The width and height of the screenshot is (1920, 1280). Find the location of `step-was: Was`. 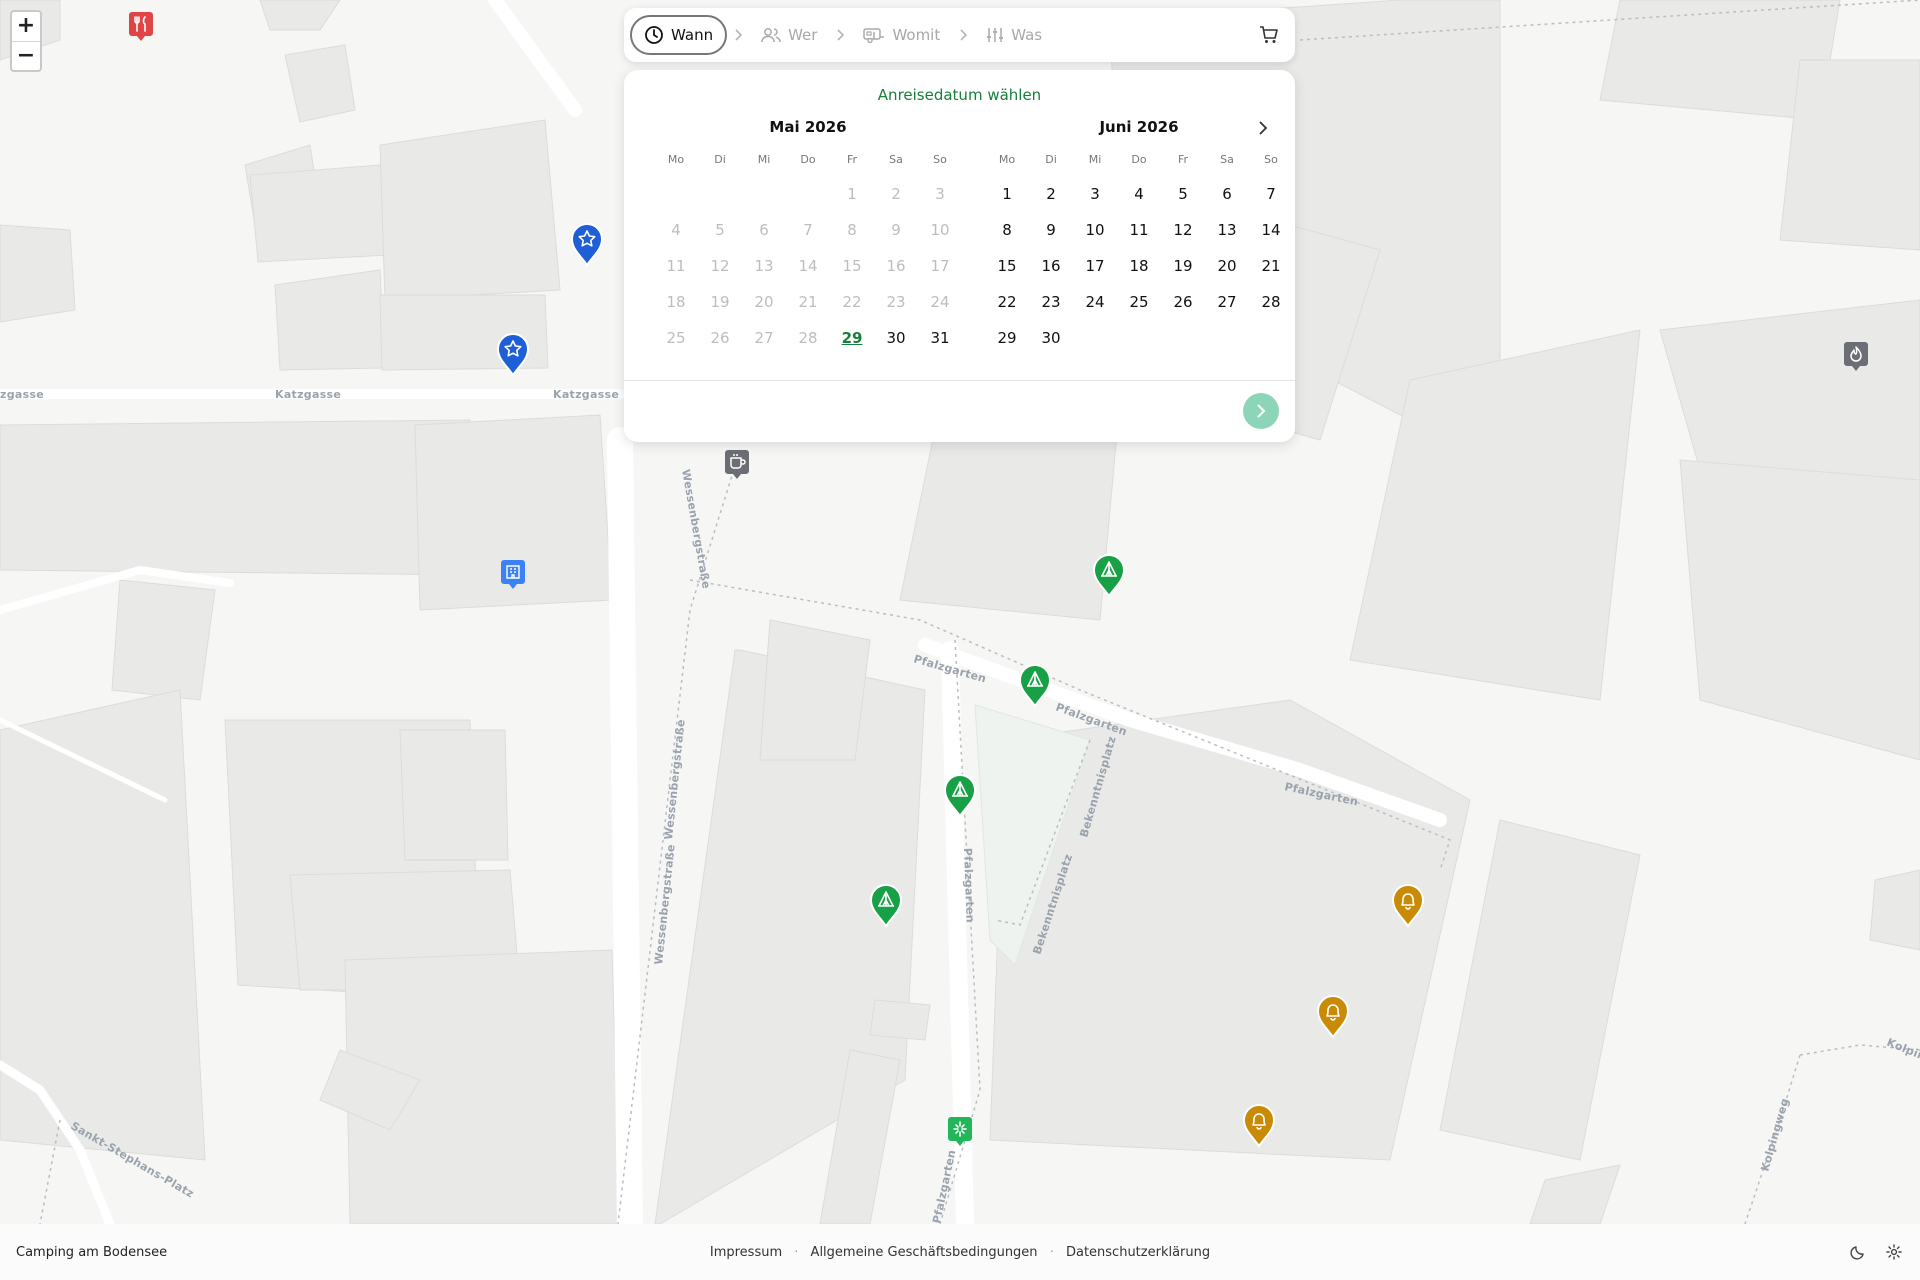

step-was: Was is located at coordinates (1014, 35).